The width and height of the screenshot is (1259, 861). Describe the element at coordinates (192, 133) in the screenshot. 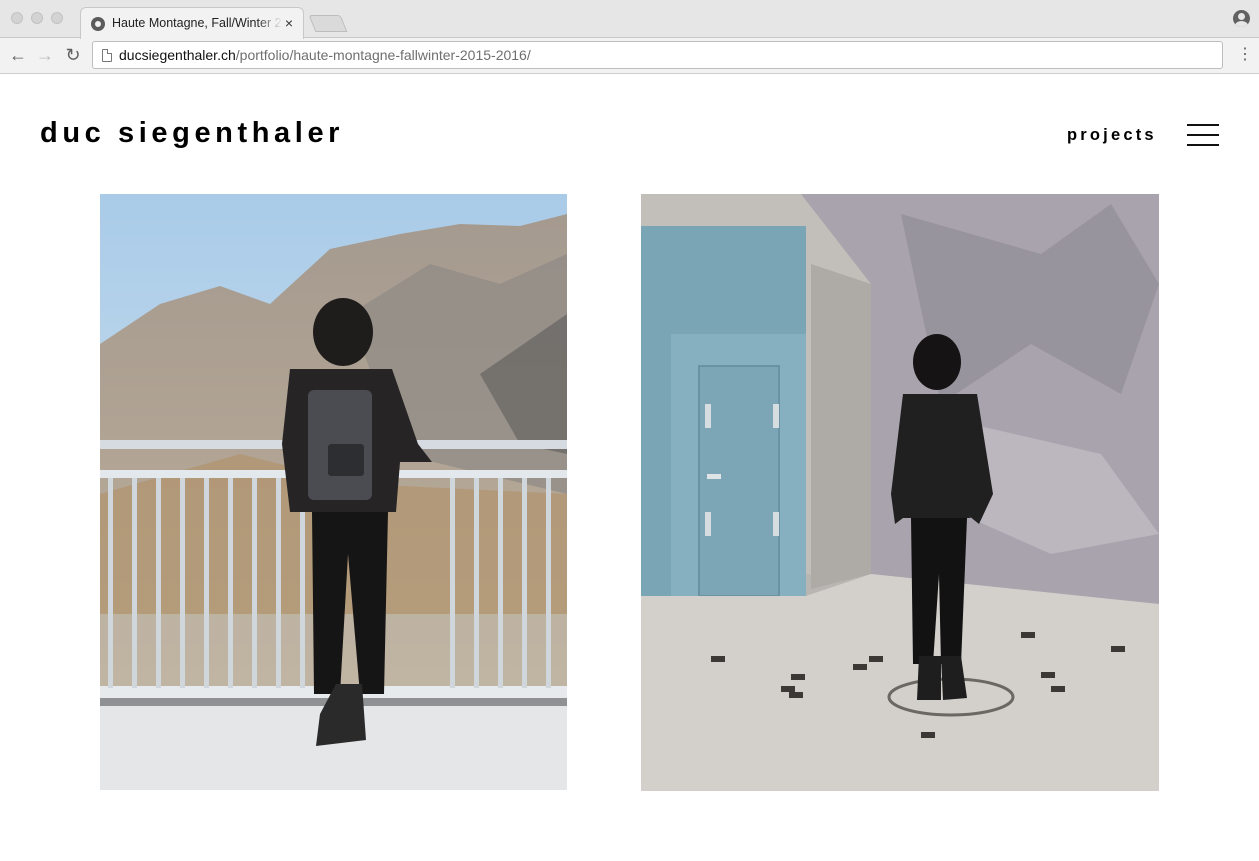

I see `site-title: duc siegenthaler` at that location.